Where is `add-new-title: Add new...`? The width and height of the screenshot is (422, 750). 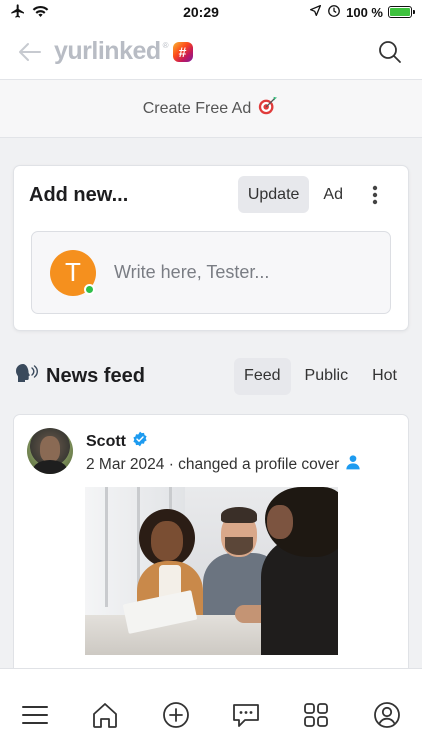
add-new-title: Add new... is located at coordinates (79, 195).